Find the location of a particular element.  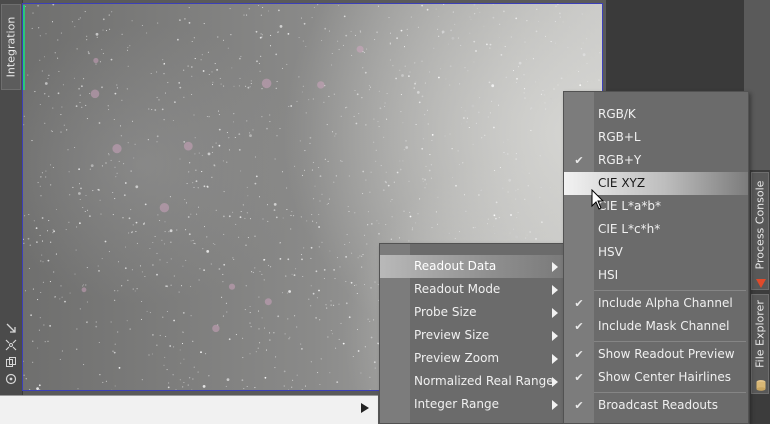

submenu-item-rgb-l: RGB+L is located at coordinates (656, 137).